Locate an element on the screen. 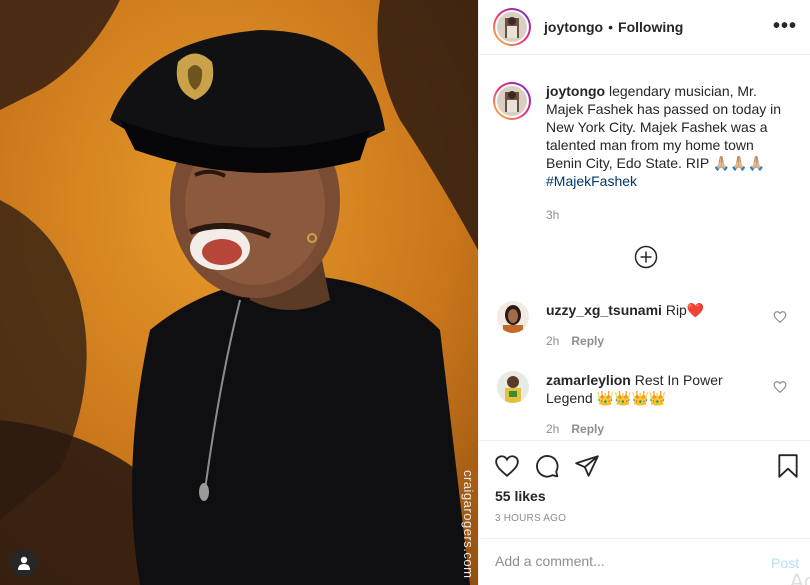  caption-hashtag: #MajekFashek is located at coordinates (591, 181).